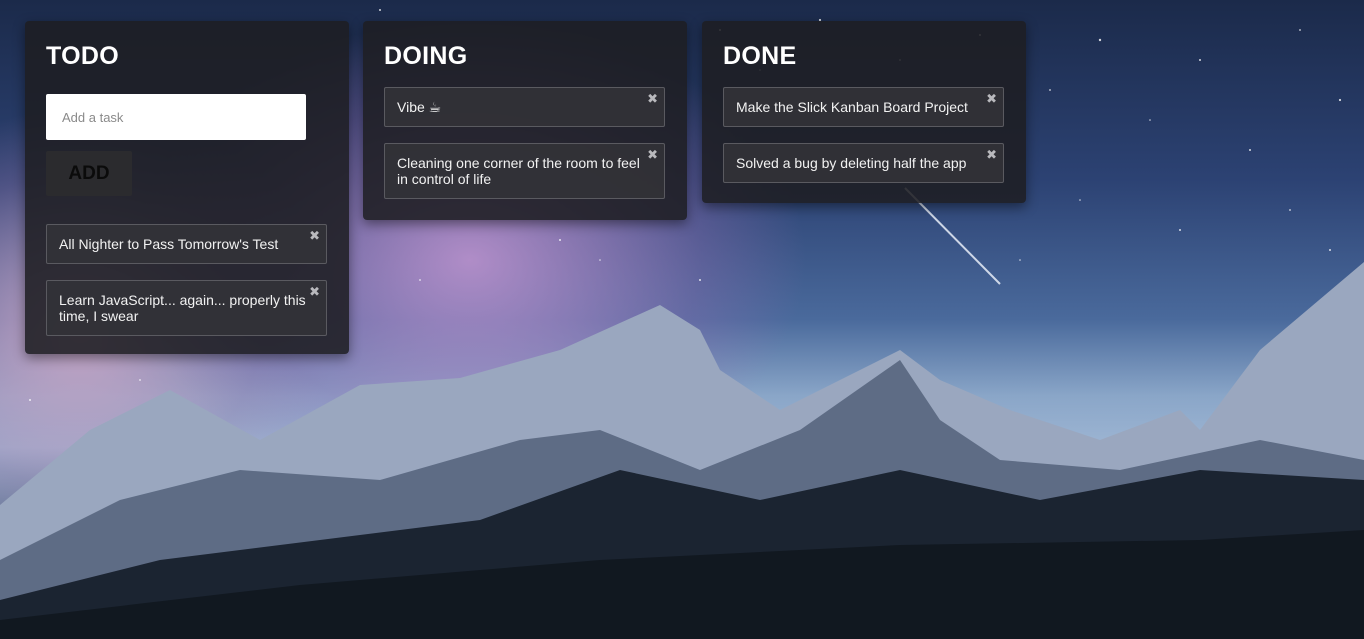  Describe the element at coordinates (82, 56) in the screenshot. I see `column-title-todo: TODO` at that location.